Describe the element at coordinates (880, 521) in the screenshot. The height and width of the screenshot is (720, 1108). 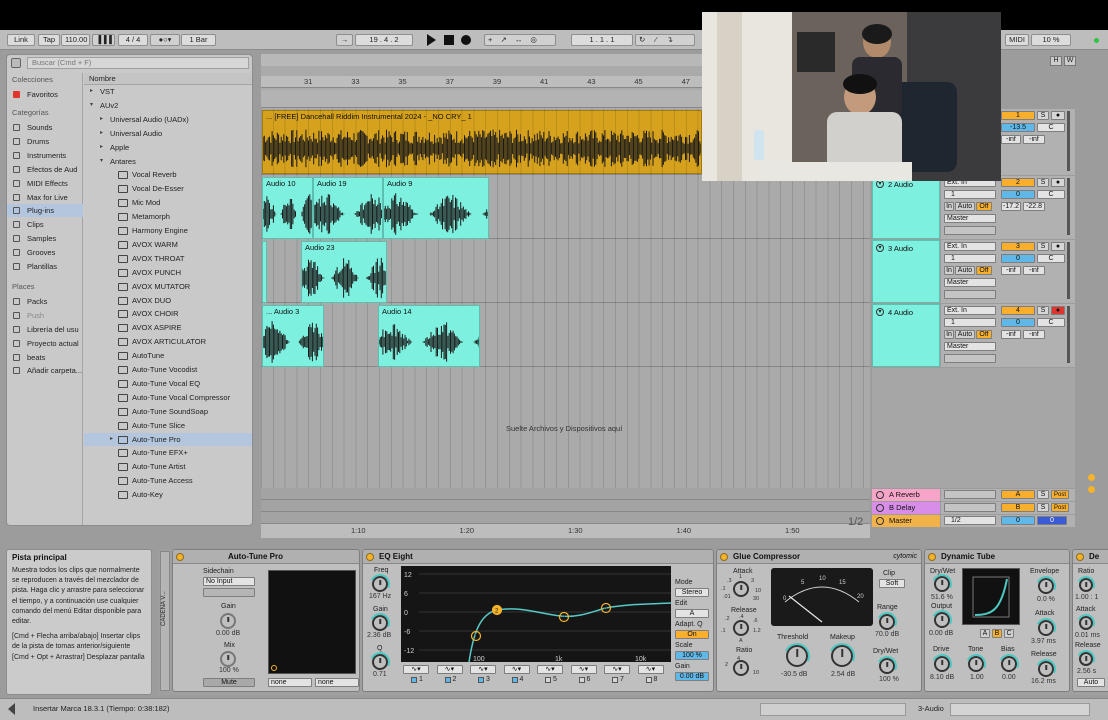
I see `return-fold-icon` at that location.